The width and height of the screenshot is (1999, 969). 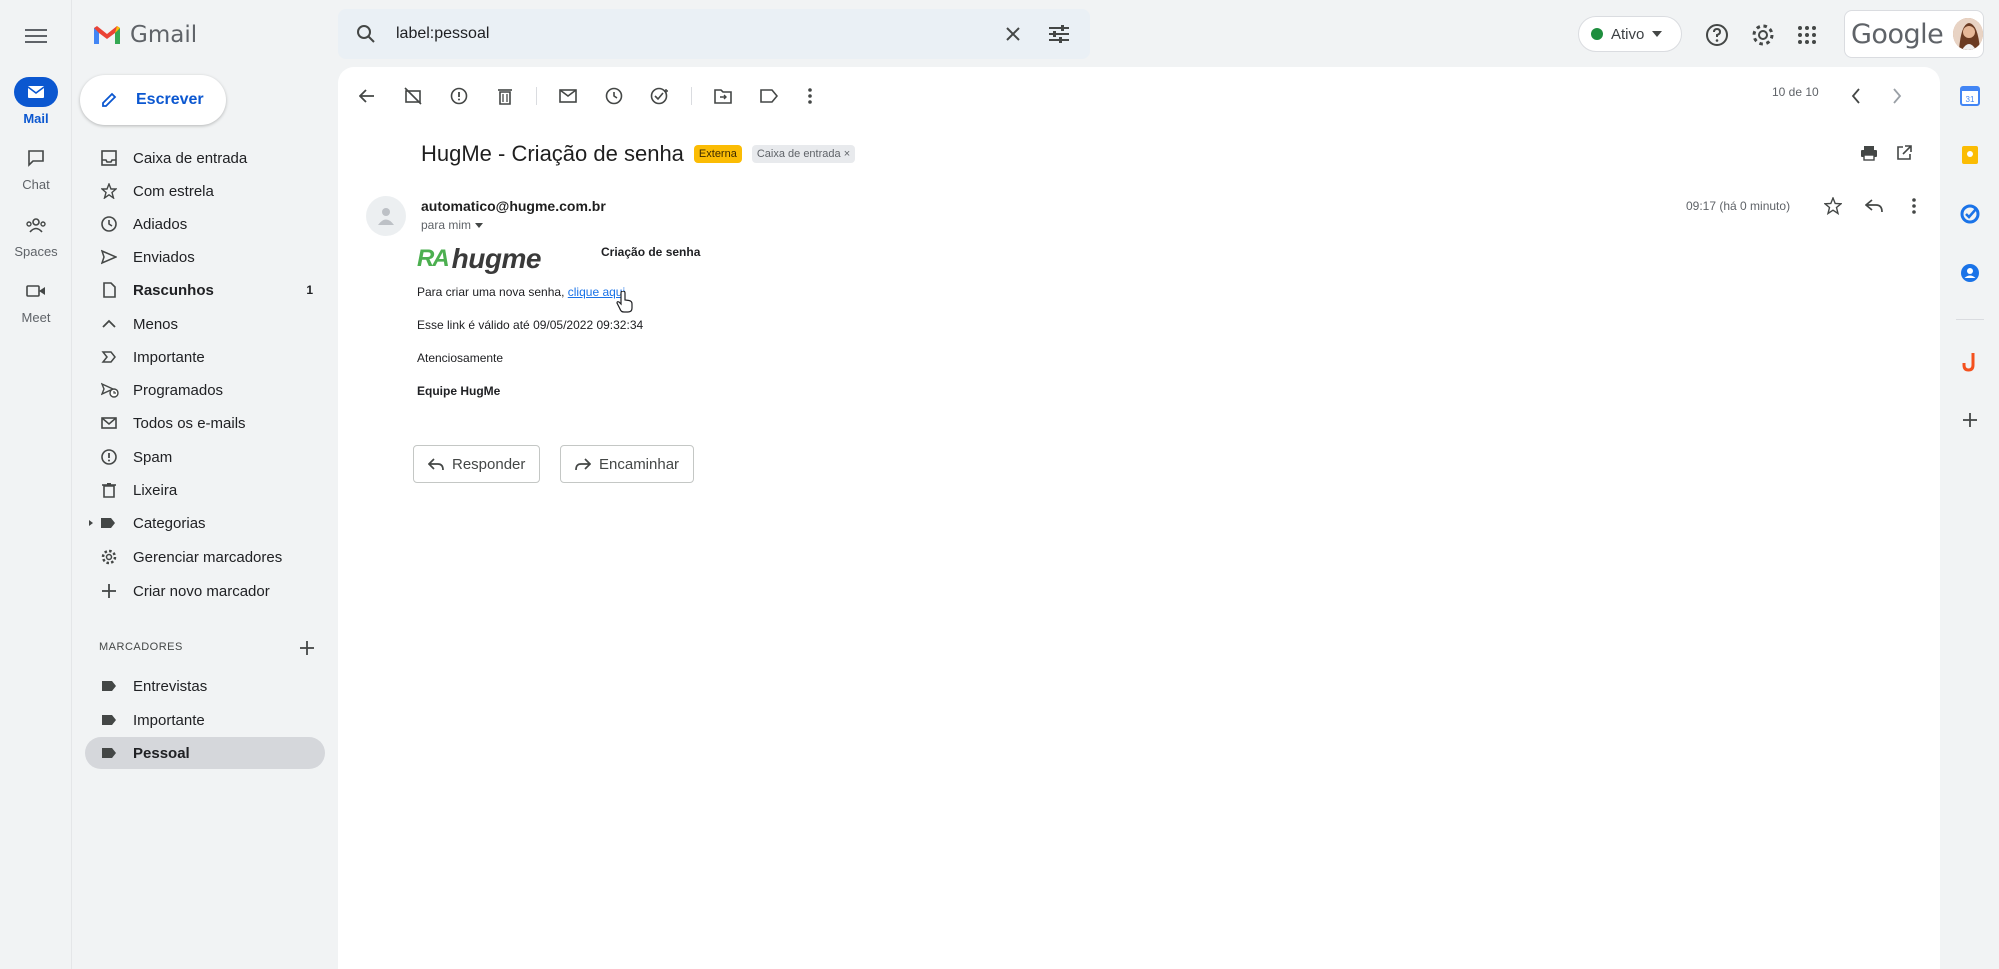 What do you see at coordinates (1717, 35) in the screenshot?
I see `help-icon` at bounding box center [1717, 35].